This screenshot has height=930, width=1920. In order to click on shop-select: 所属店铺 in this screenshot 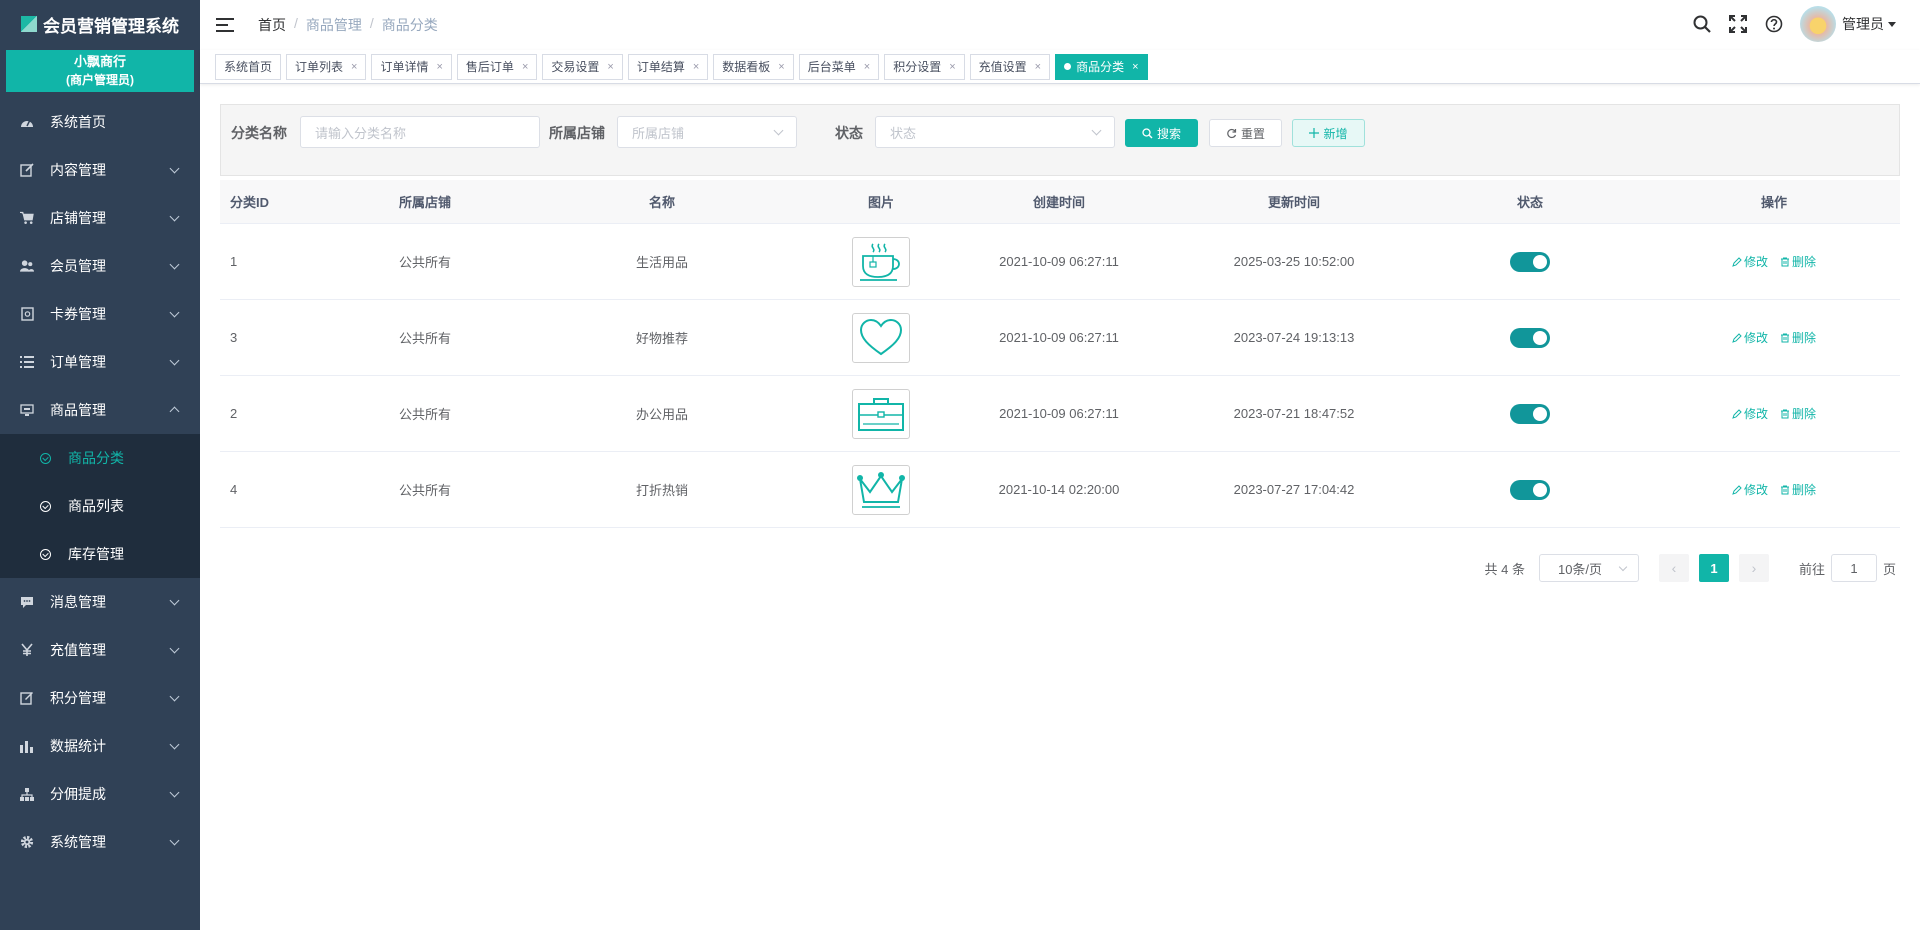, I will do `click(707, 132)`.